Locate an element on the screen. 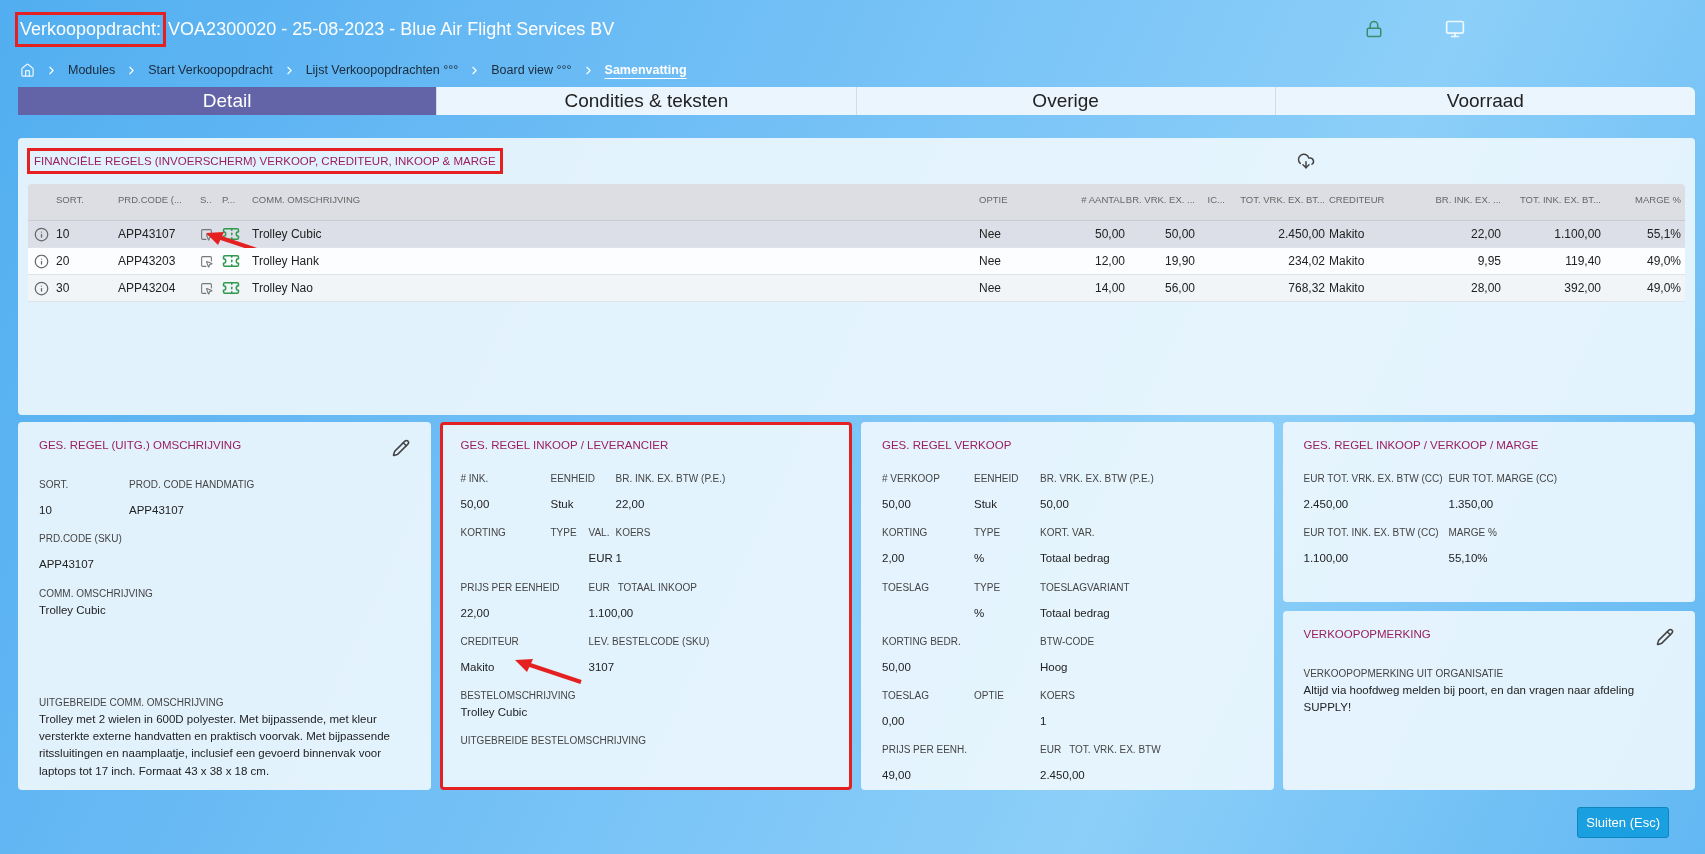  breadcrumb-link: Lijst Verkoopopdrachten °°° is located at coordinates (382, 70).